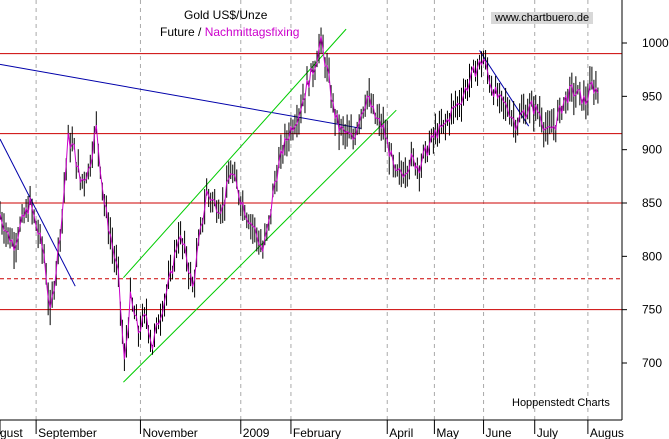  Describe the element at coordinates (652, 150) in the screenshot. I see `y-tick-label-900: 900` at that location.